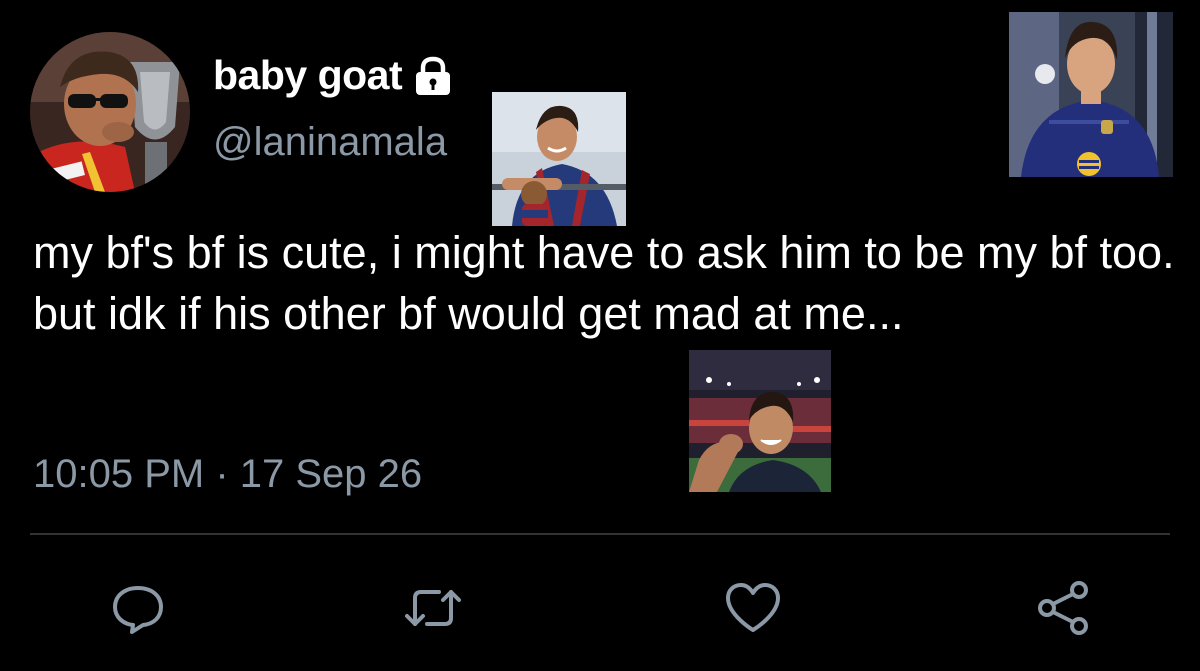 The height and width of the screenshot is (671, 1200). I want to click on photo-sticker-young-man-in-blue-jersey, so click(1091, 94).